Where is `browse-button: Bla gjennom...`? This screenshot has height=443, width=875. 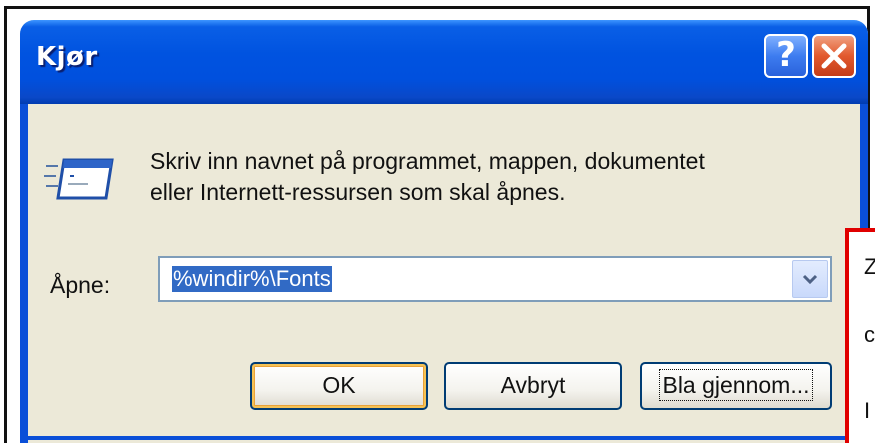 browse-button: Bla gjennom... is located at coordinates (736, 386).